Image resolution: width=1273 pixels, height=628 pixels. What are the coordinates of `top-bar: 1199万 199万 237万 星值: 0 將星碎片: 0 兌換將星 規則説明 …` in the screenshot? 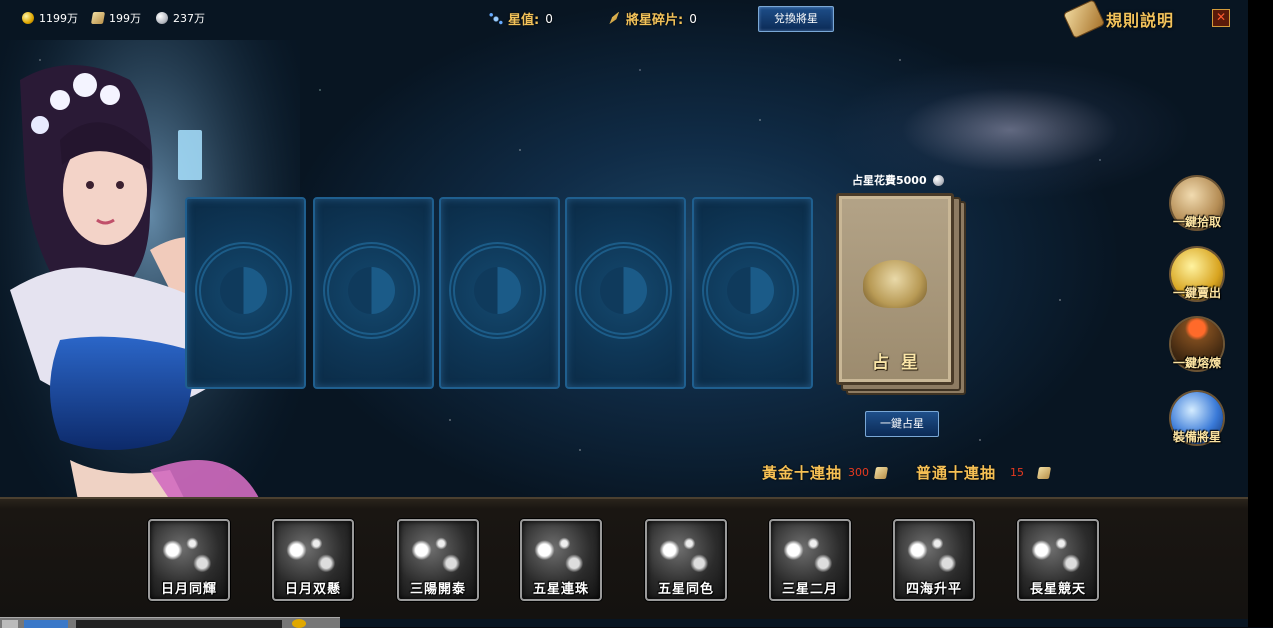 It's located at (624, 20).